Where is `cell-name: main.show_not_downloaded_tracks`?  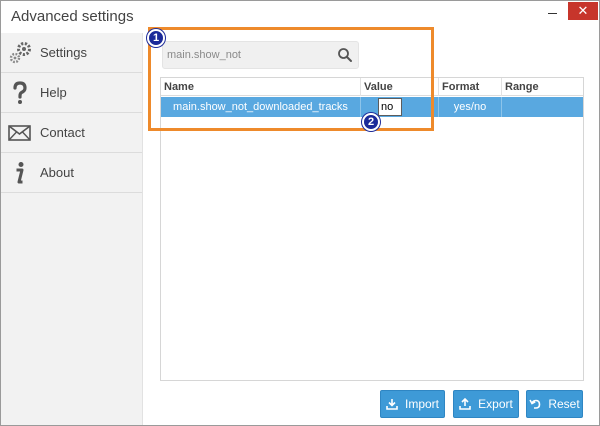
cell-name: main.show_not_downloaded_tracks is located at coordinates (261, 107).